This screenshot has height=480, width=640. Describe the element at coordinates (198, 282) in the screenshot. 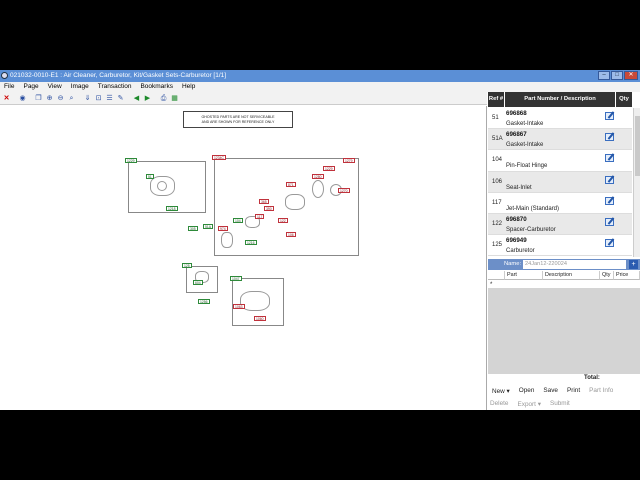

I see `callout-tag: 604` at that location.